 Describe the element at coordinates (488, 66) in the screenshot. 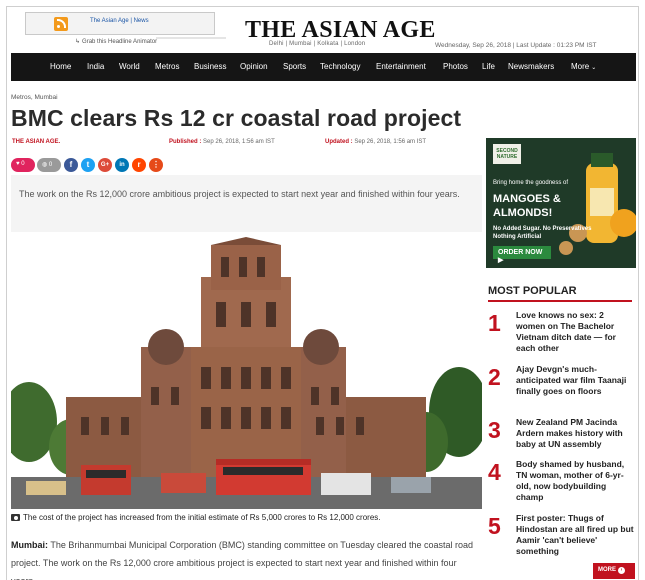

I see `nav-life: Life` at that location.